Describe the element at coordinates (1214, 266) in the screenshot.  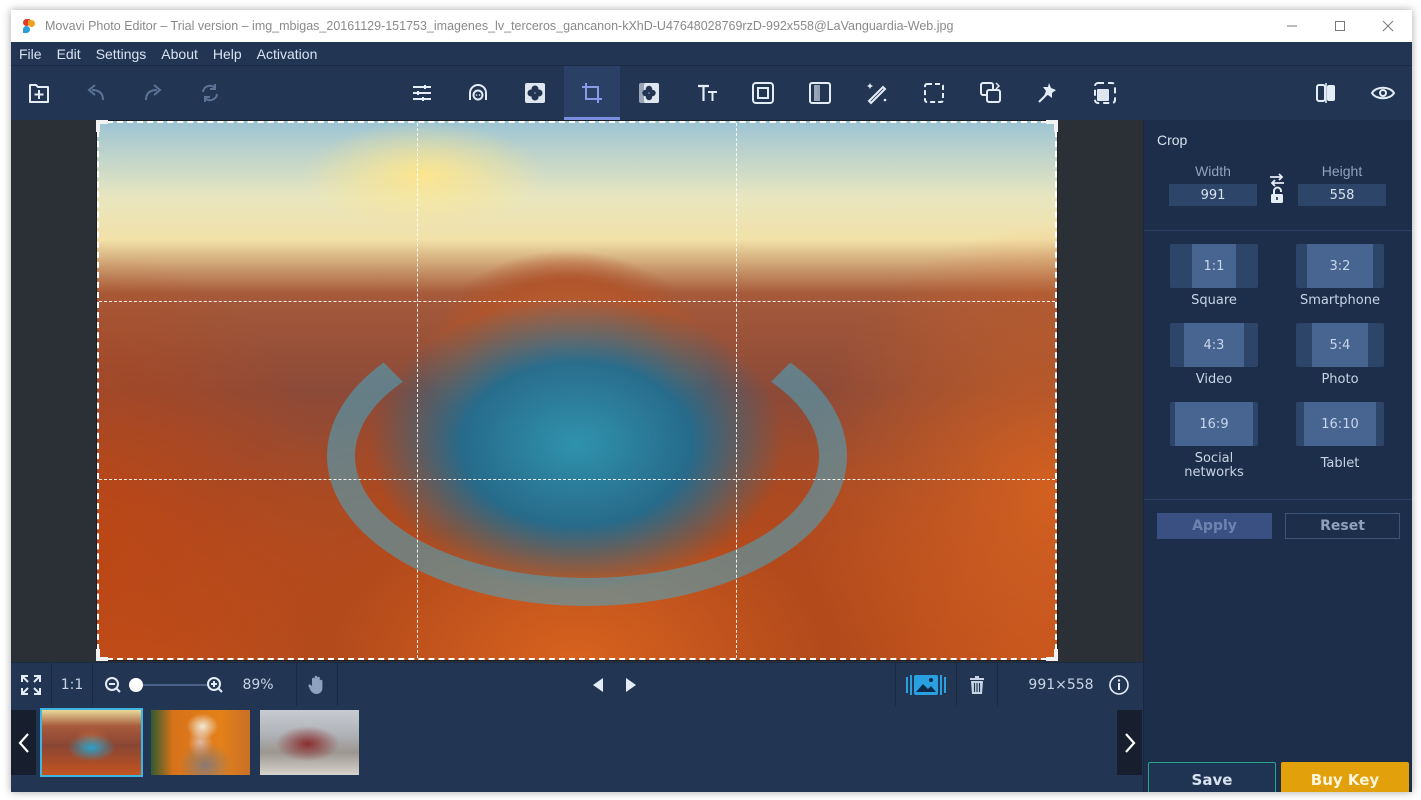
I see `ratio-value: 1:1` at that location.